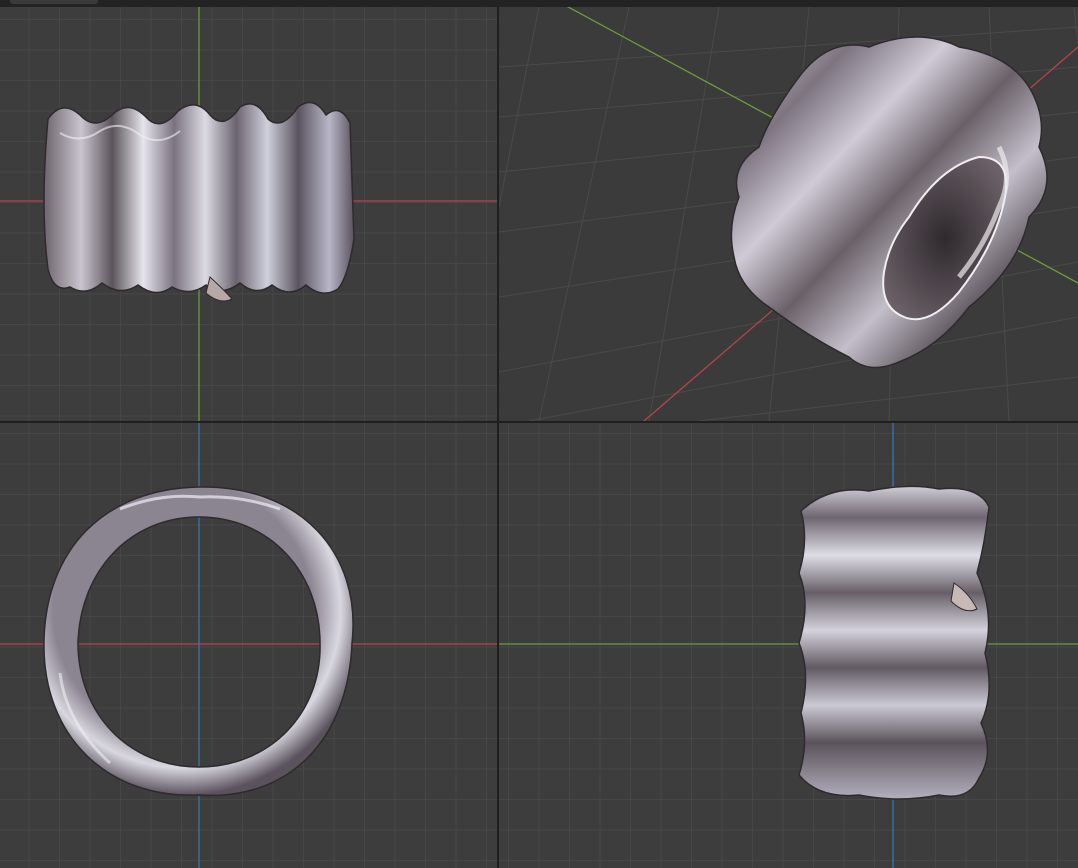 Image resolution: width=1078 pixels, height=868 pixels. What do you see at coordinates (539, 422) in the screenshot?
I see `viewport-divider-horizontal` at bounding box center [539, 422].